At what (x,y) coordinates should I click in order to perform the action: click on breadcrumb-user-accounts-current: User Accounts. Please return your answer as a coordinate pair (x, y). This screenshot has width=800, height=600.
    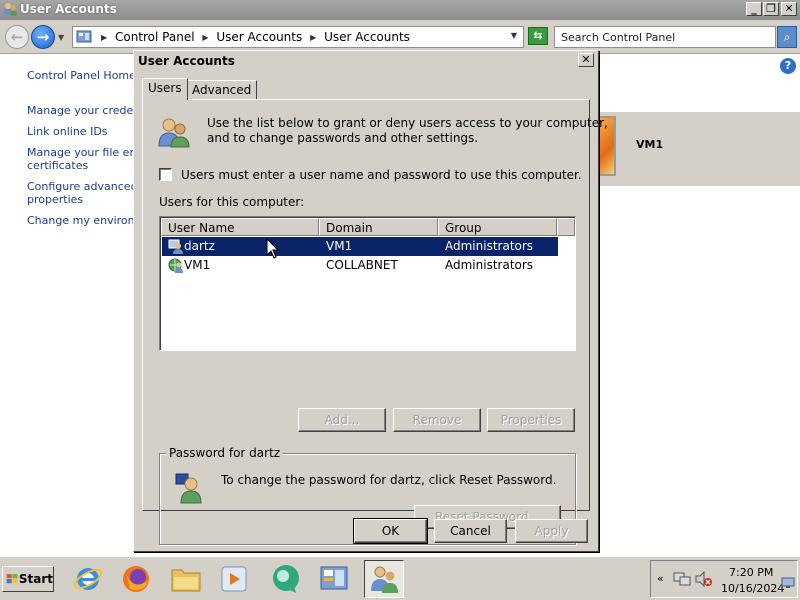
    Looking at the image, I should click on (367, 37).